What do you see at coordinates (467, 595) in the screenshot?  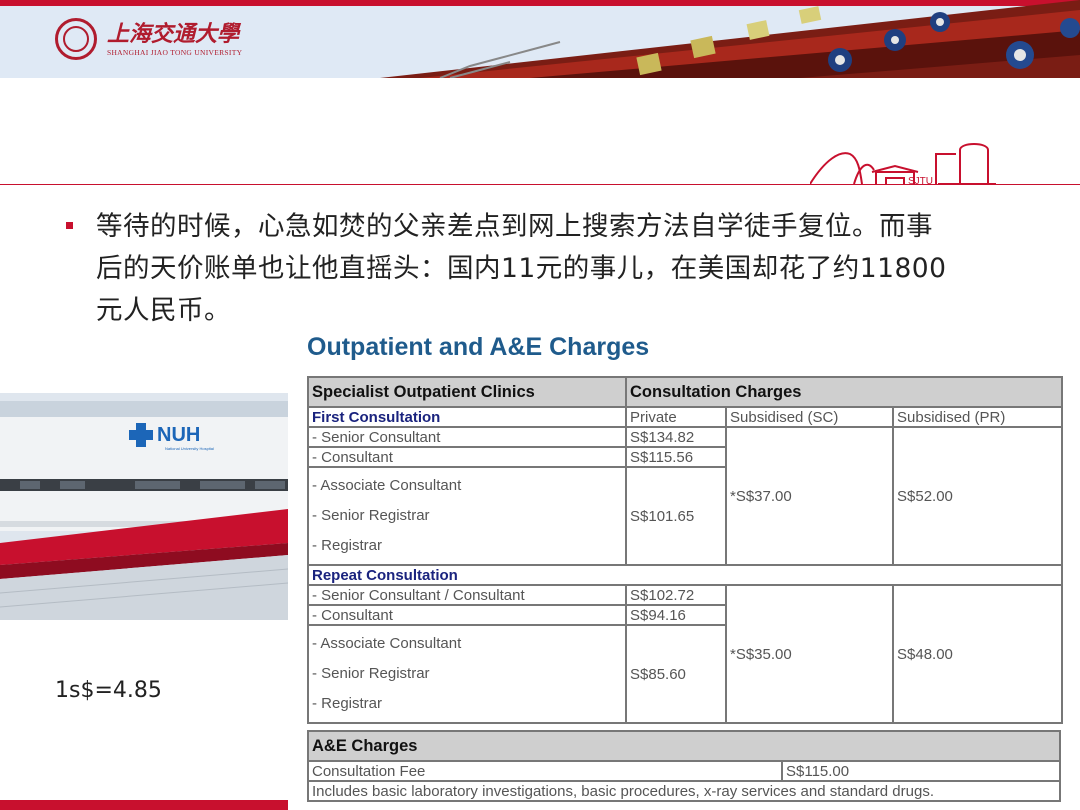 I see `table-cell: - Senior Consultant / Consultant` at bounding box center [467, 595].